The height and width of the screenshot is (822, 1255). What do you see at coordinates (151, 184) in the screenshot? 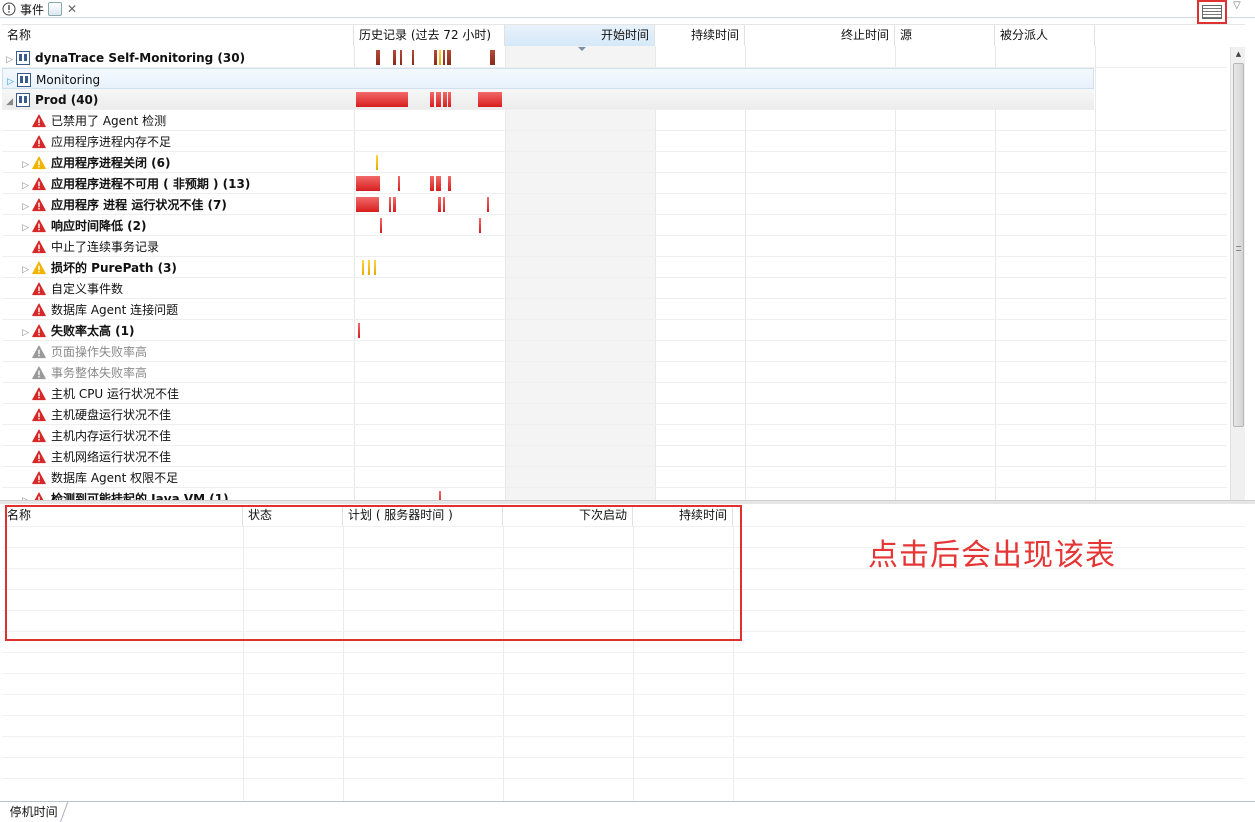
I see `row-label: 应用程序进程不可用 ( 非预期 ) (13)` at bounding box center [151, 184].